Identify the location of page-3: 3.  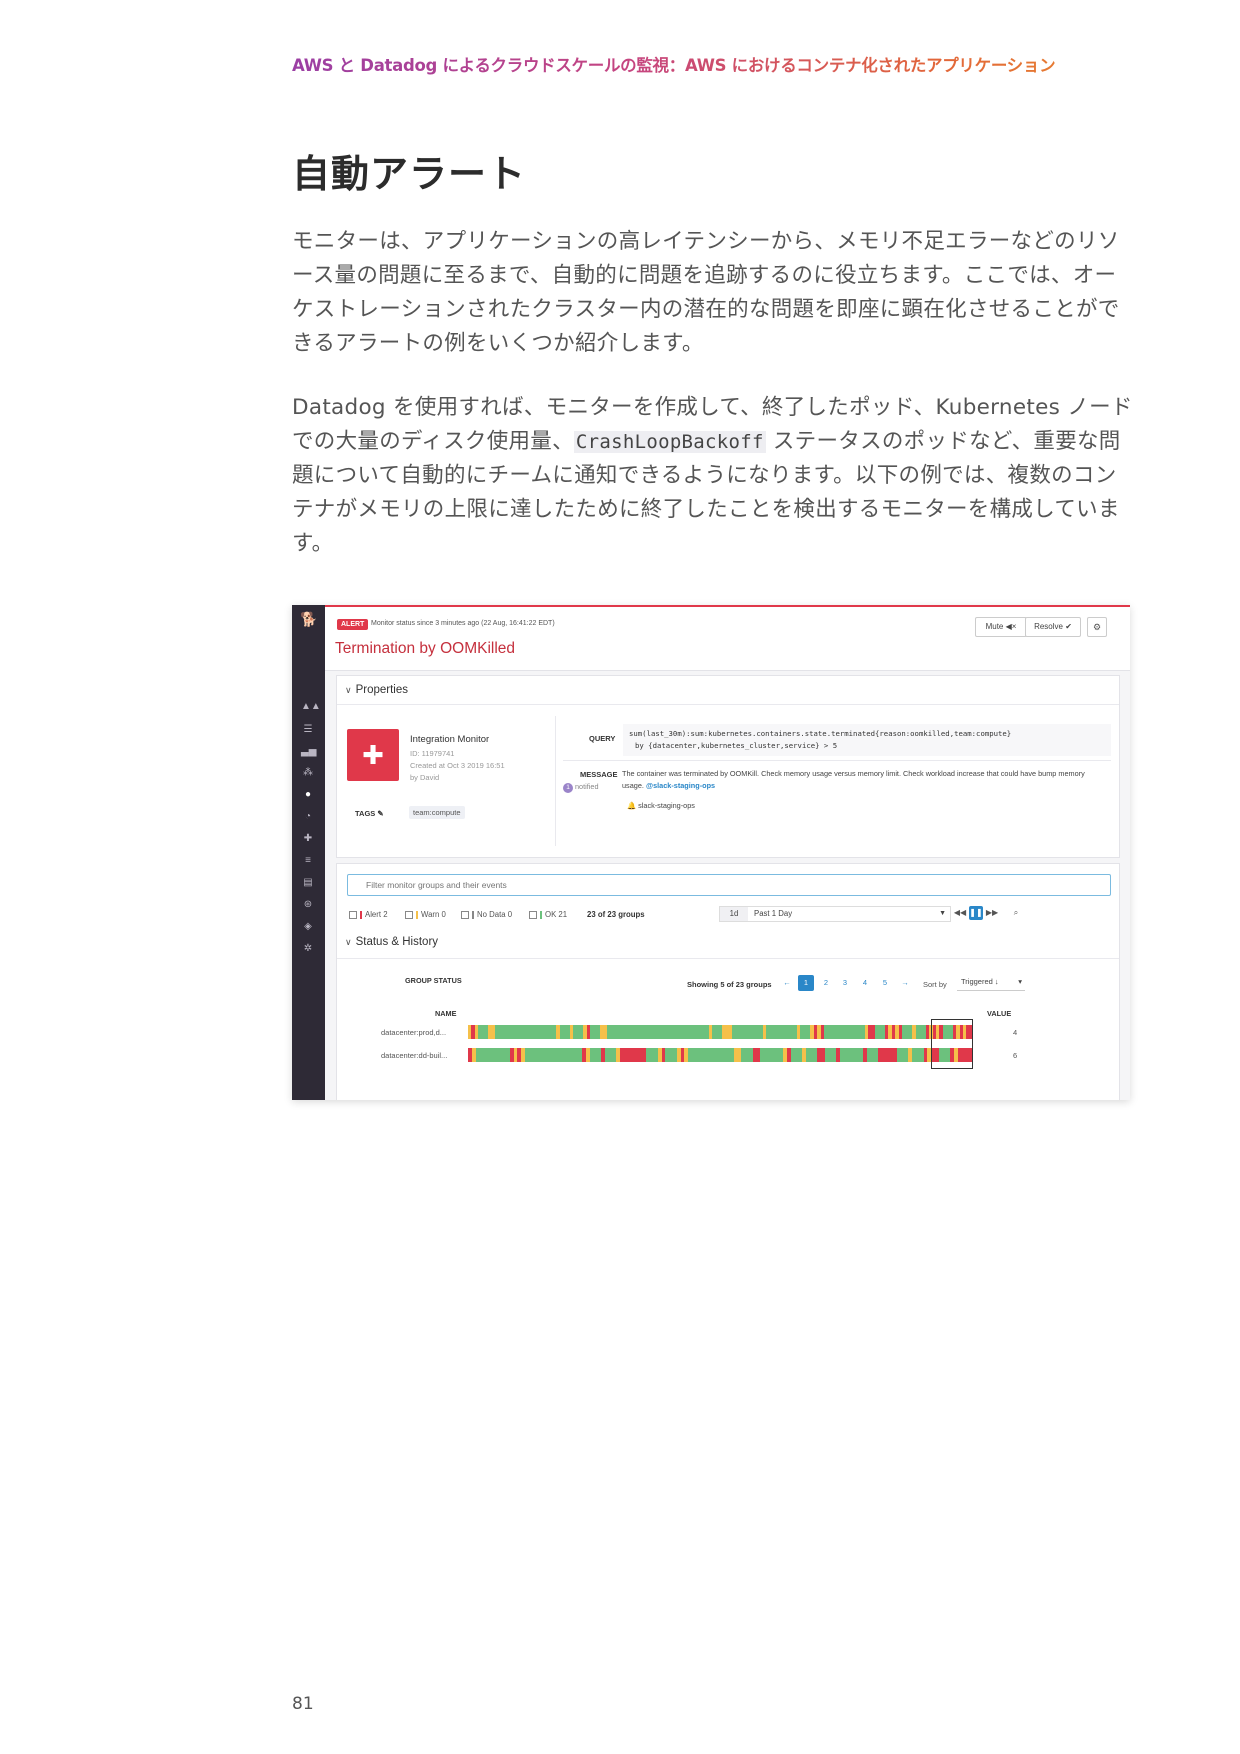
(845, 983).